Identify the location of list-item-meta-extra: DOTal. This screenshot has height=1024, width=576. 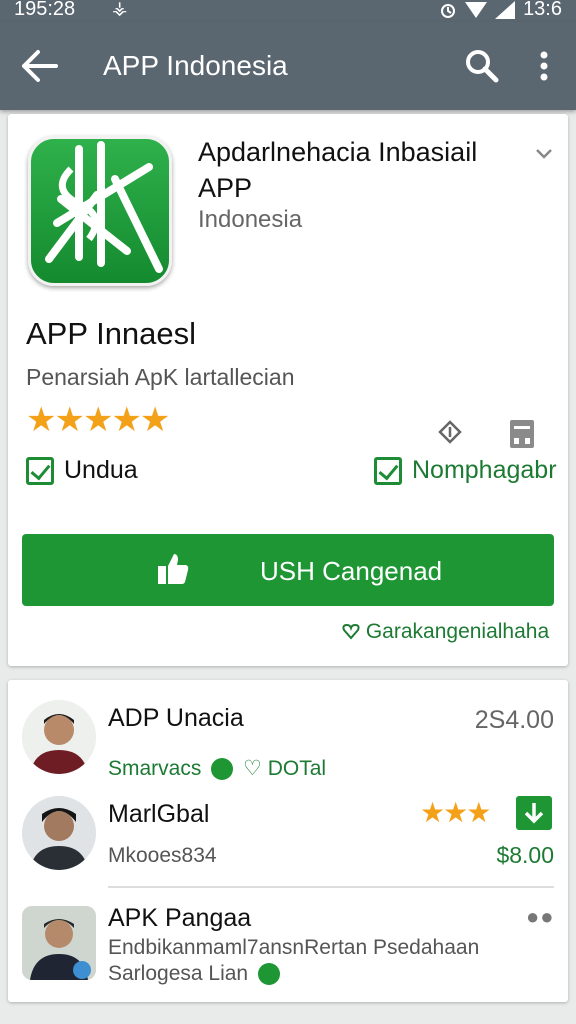
(297, 768).